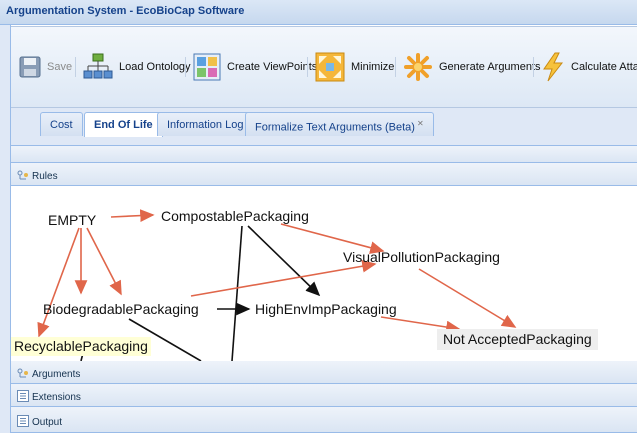  Describe the element at coordinates (72, 220) in the screenshot. I see `node-empty: EMPTY` at that location.